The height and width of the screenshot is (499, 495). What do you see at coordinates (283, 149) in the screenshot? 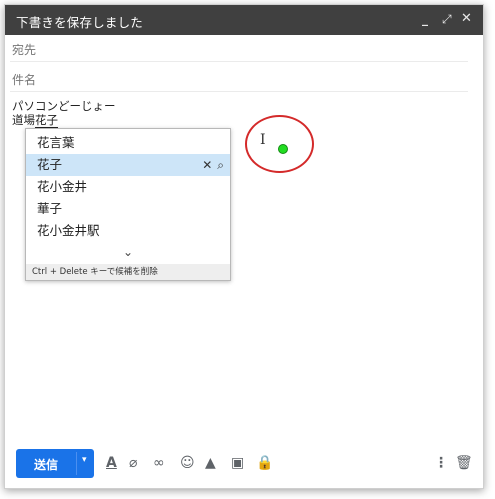
I see `click-marker` at bounding box center [283, 149].